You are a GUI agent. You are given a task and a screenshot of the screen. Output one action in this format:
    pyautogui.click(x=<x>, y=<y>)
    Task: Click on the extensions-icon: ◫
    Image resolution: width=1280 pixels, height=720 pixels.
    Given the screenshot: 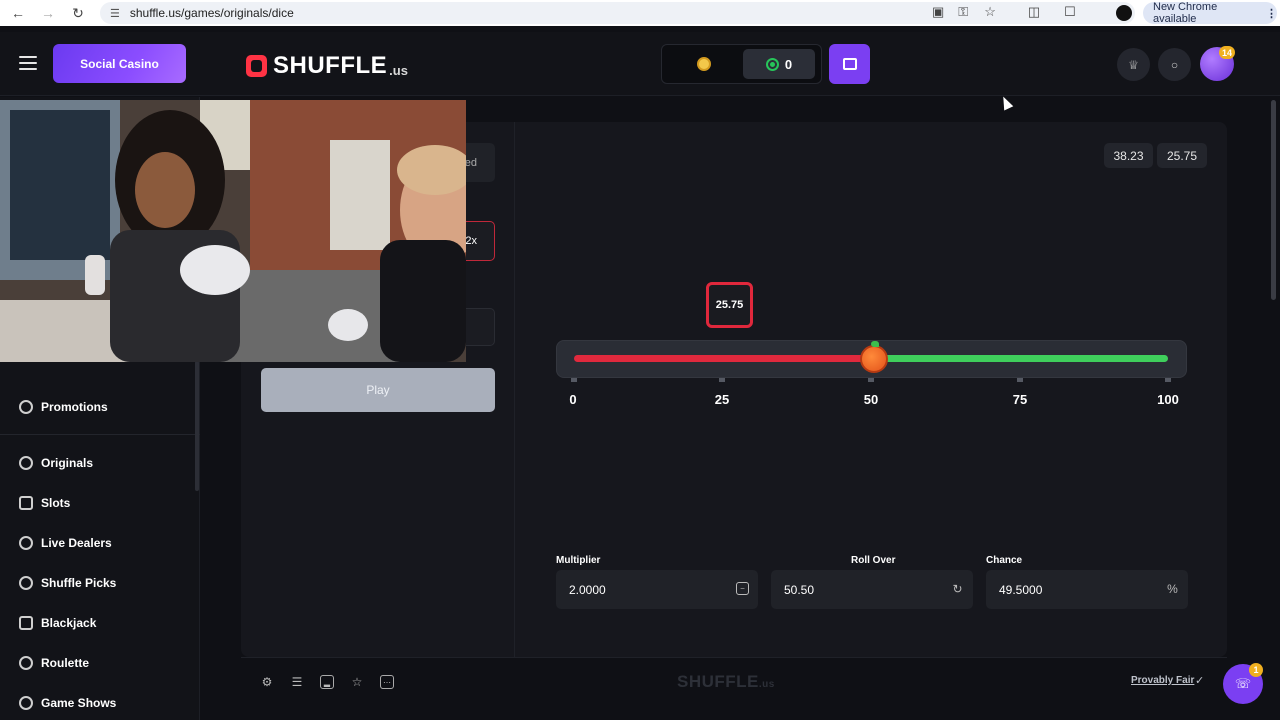 What is the action you would take?
    pyautogui.click(x=1034, y=12)
    